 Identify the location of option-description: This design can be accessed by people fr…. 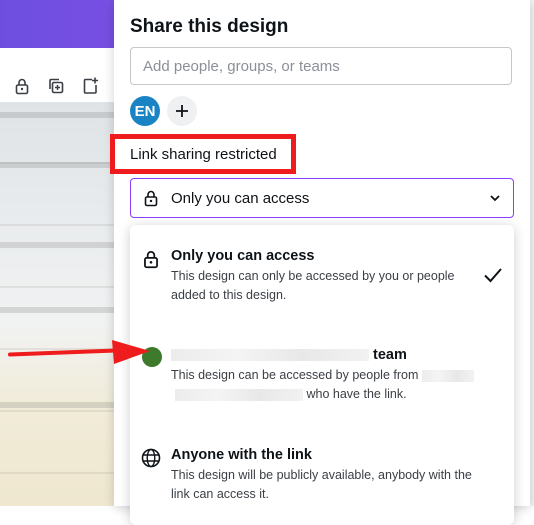
(326, 385).